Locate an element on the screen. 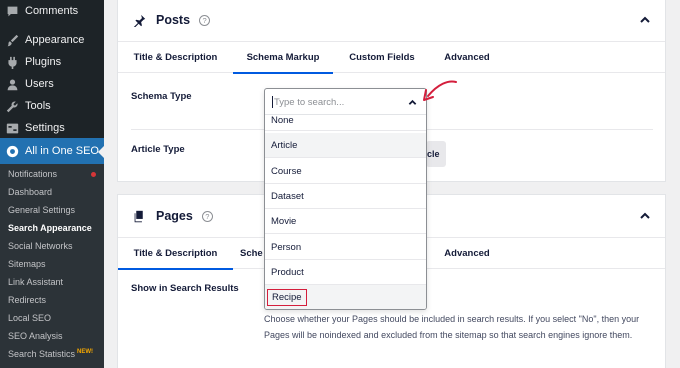 The width and height of the screenshot is (680, 368). wrench-icon is located at coordinates (12, 106).